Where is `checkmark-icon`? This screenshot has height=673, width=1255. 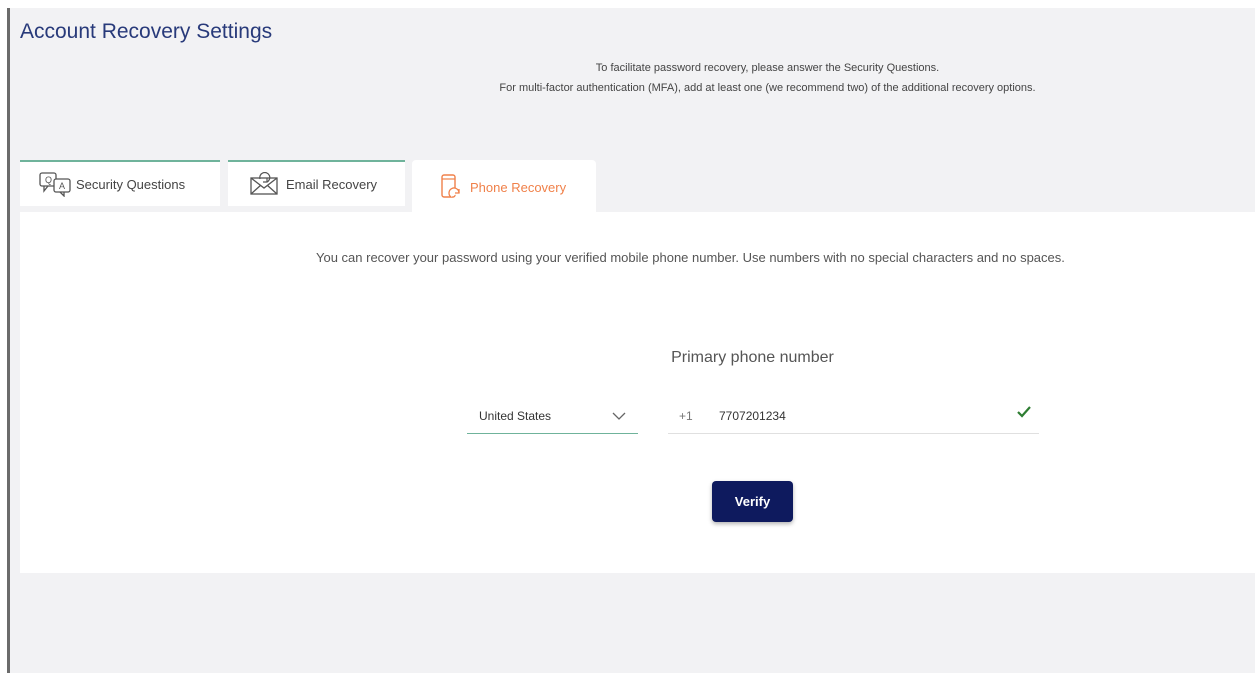 checkmark-icon is located at coordinates (1024, 413).